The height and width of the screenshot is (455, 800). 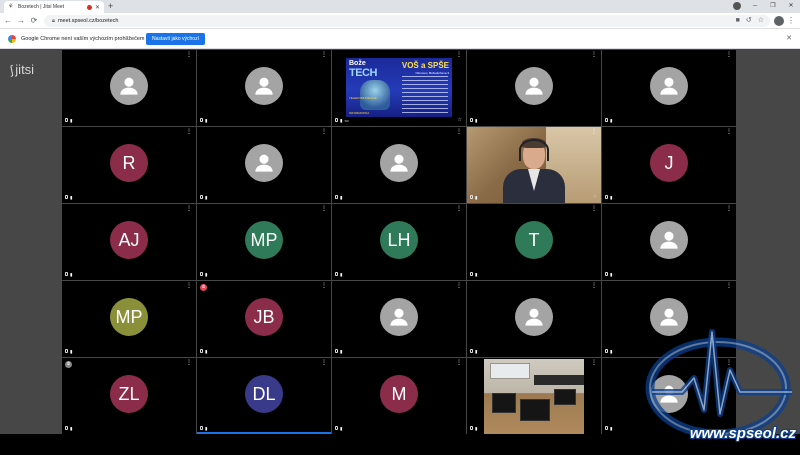 What do you see at coordinates (534, 242) in the screenshot?
I see `participant-tile: T ⋮ ▮` at bounding box center [534, 242].